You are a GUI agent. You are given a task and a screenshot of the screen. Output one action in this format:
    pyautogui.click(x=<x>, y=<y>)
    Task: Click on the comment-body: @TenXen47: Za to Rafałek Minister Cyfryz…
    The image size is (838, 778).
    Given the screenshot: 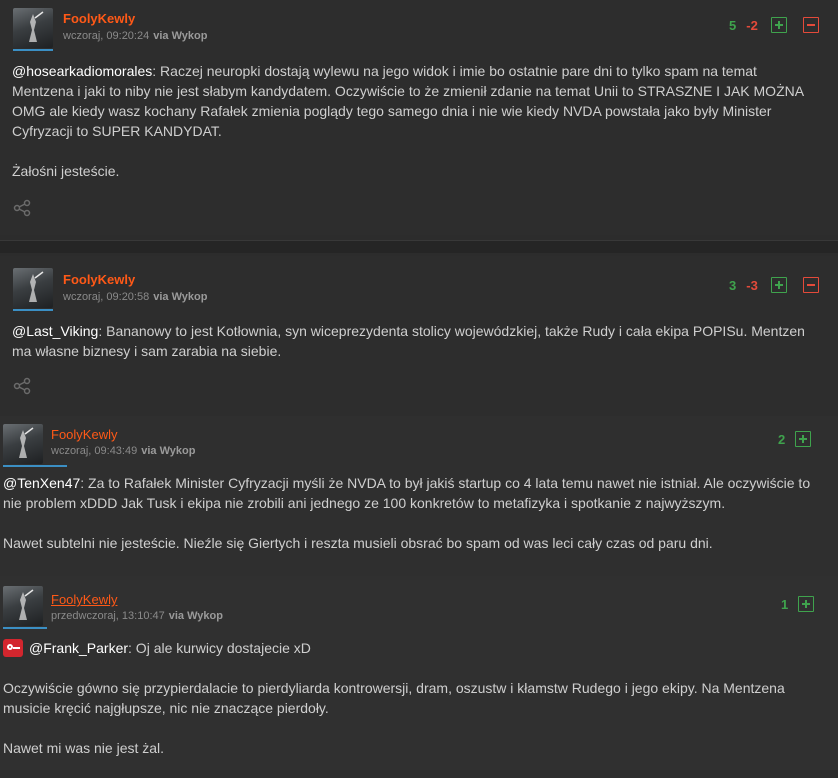 What is the action you would take?
    pyautogui.click(x=410, y=523)
    